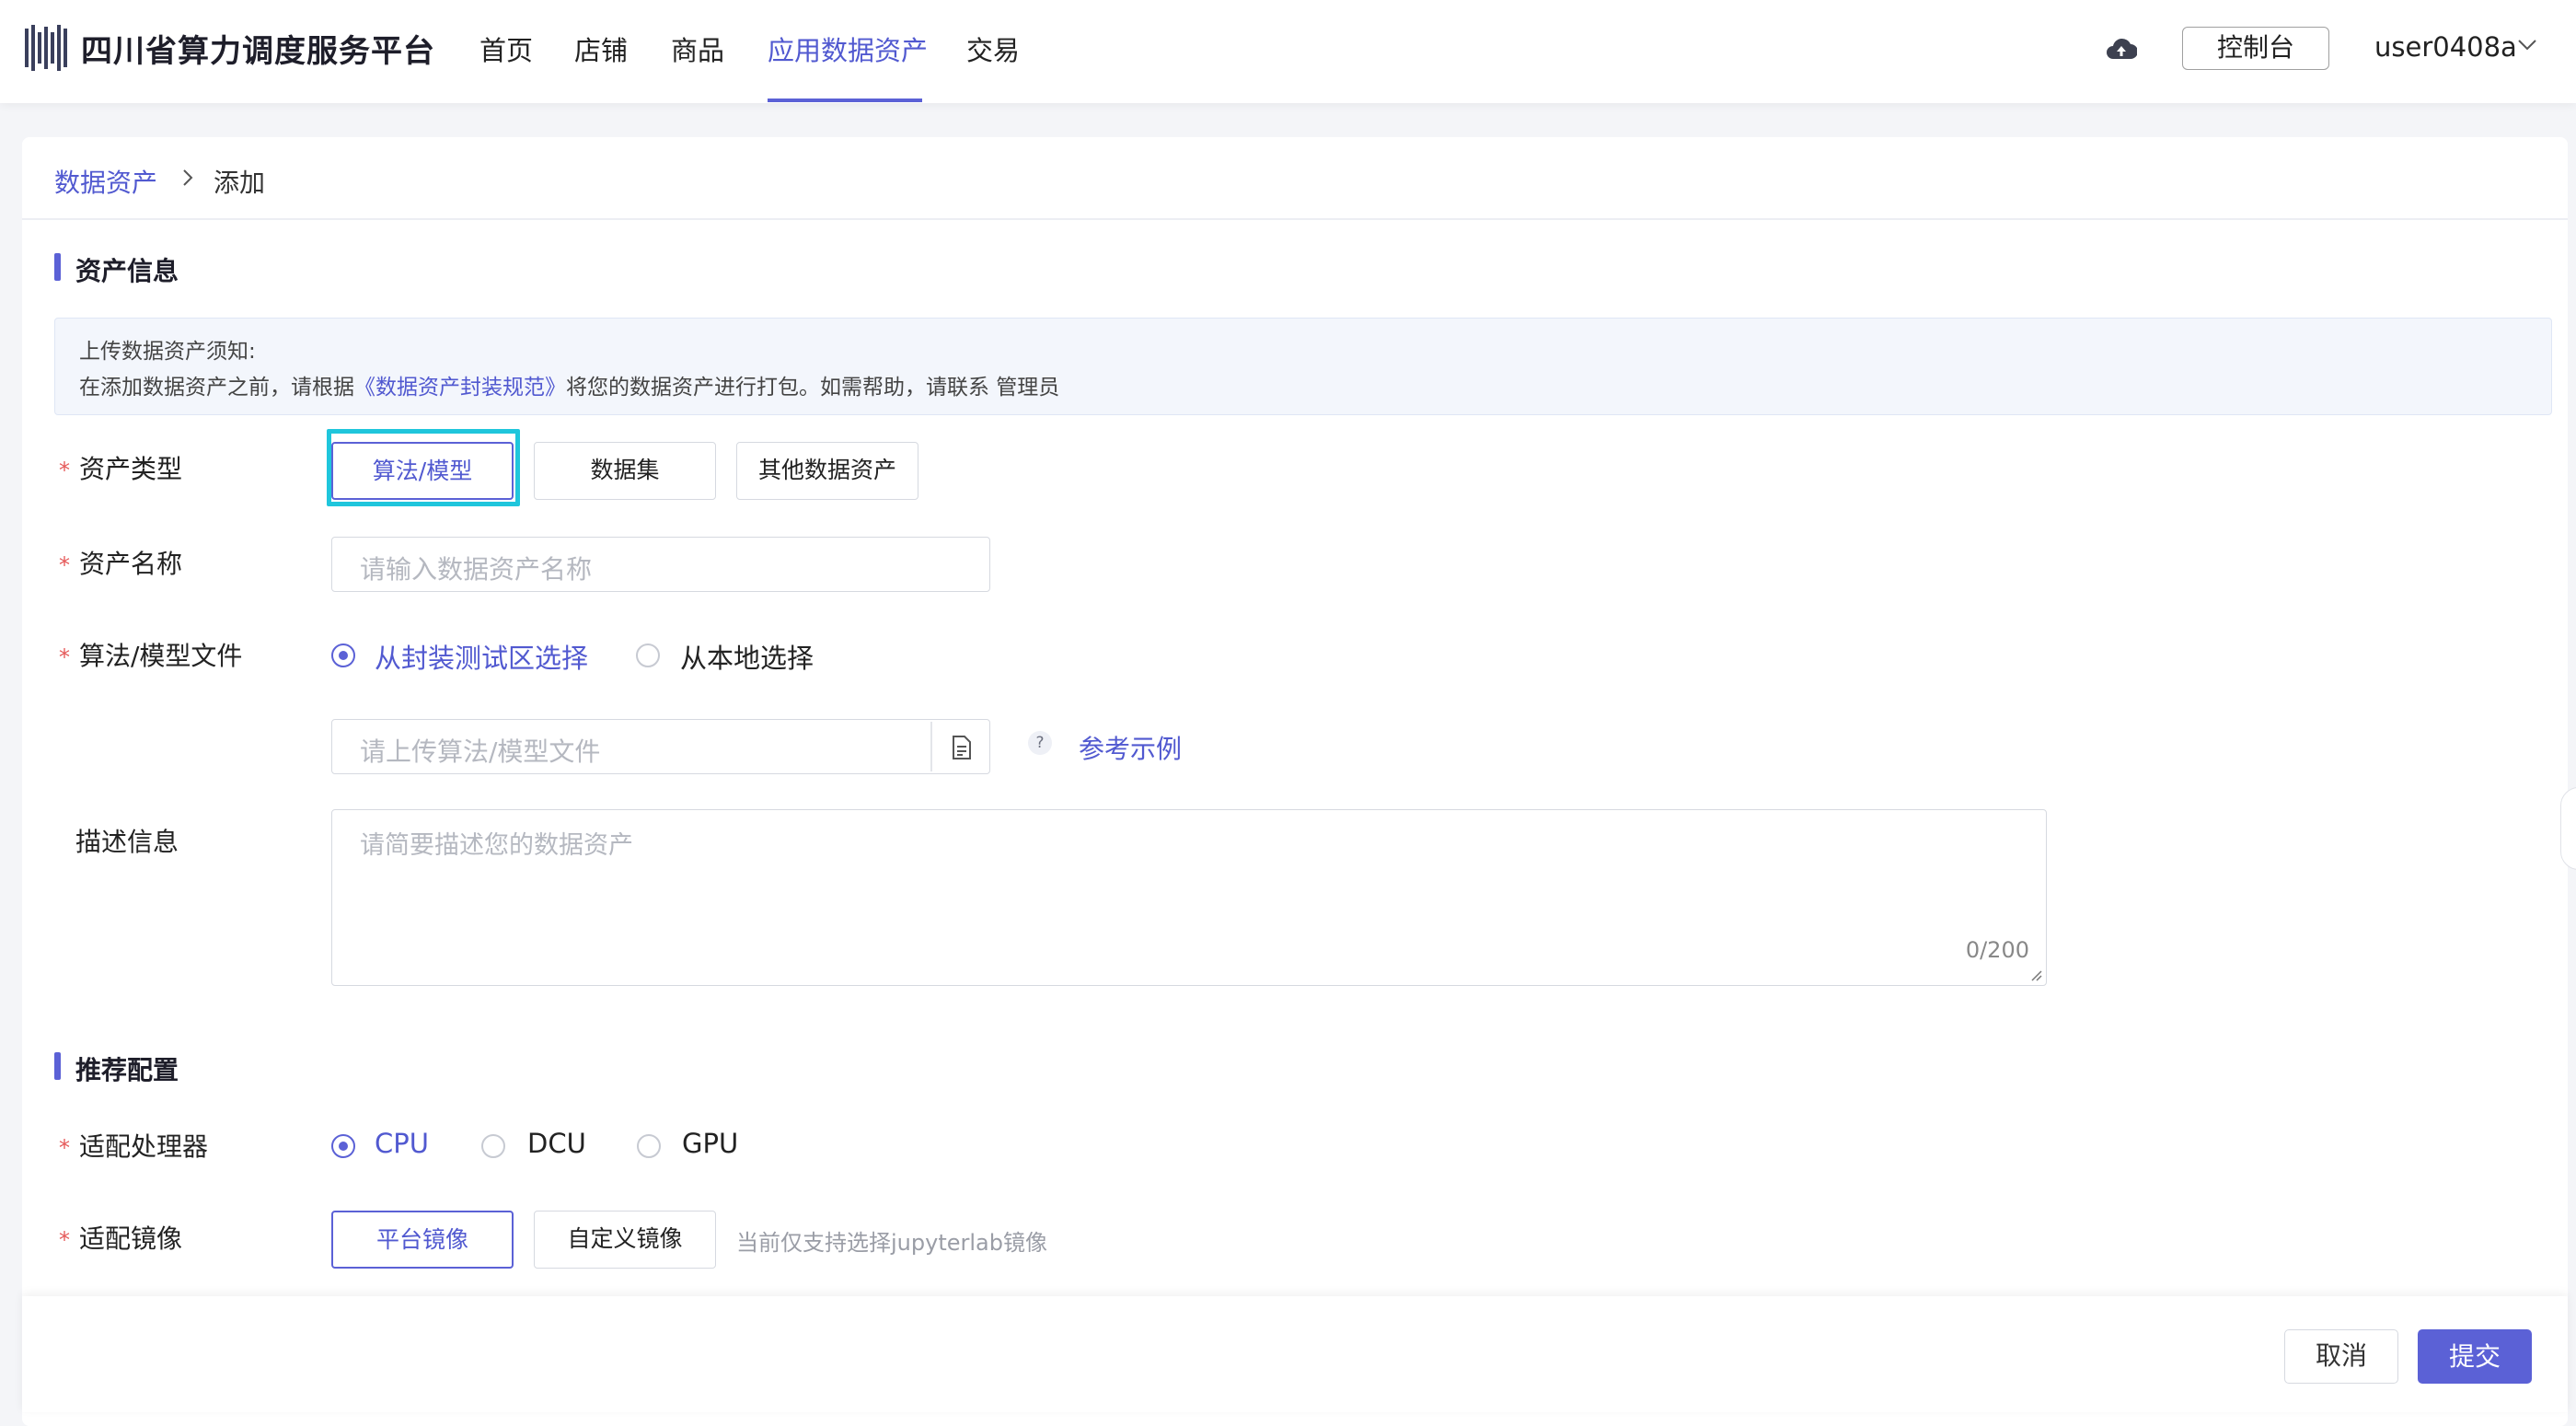 The image size is (2576, 1426). I want to click on radio-from-local-label: 从本地选择, so click(747, 656).